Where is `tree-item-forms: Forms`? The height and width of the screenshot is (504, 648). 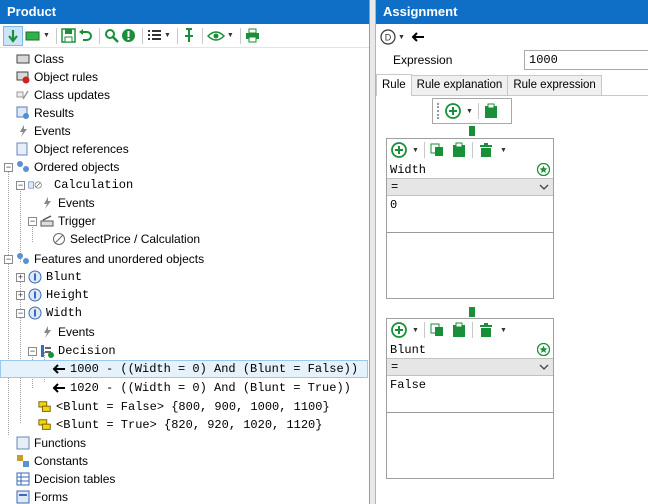 tree-item-forms: Forms is located at coordinates (184, 496).